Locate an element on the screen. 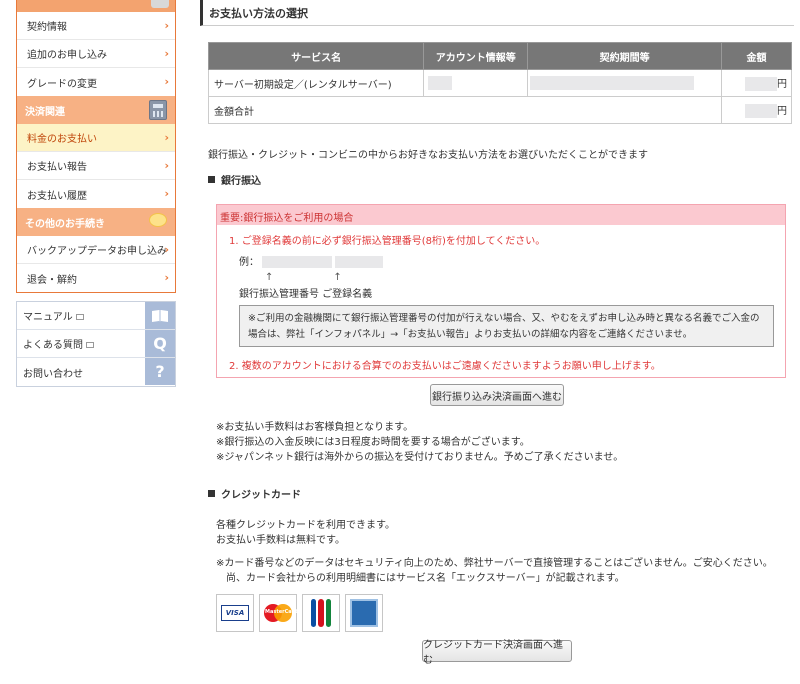  question-icon: ? is located at coordinates (160, 371).